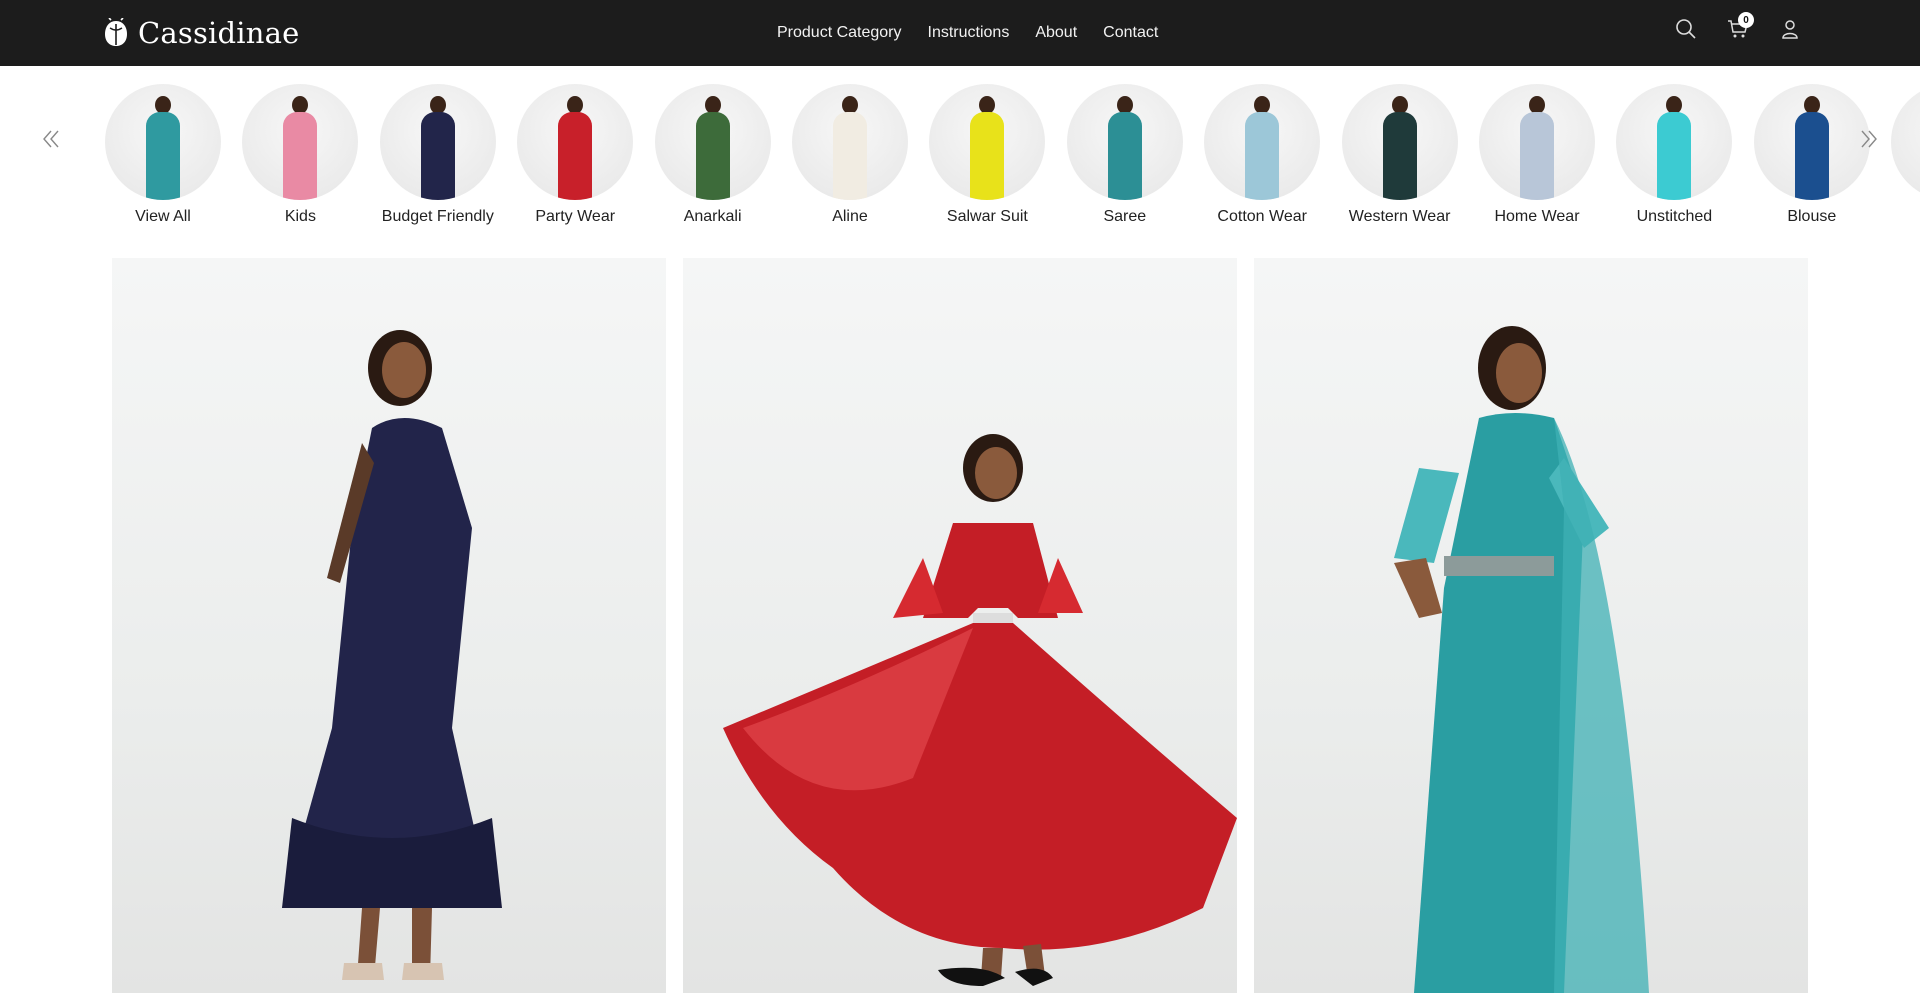  Describe the element at coordinates (1399, 216) in the screenshot. I see `category-label: Western Wear` at that location.